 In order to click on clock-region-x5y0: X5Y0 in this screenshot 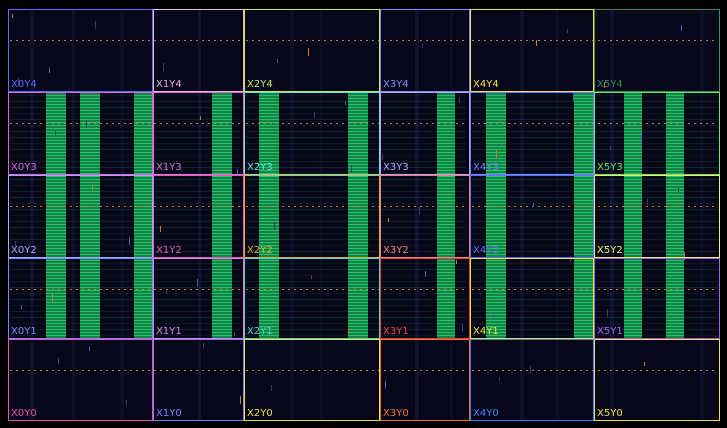, I will do `click(657, 380)`.